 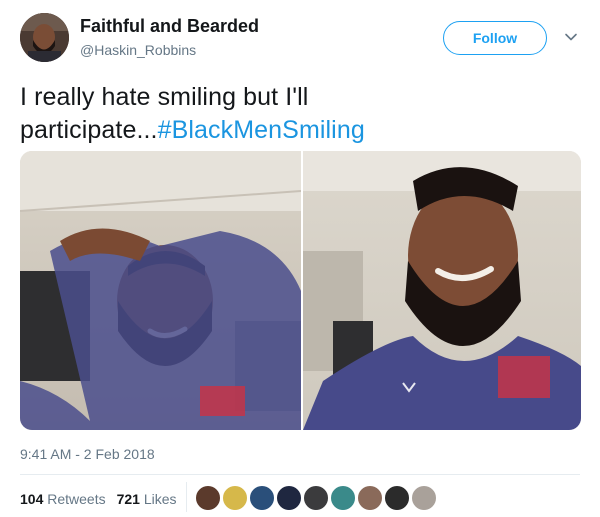 I want to click on avatar-image, so click(x=44, y=37).